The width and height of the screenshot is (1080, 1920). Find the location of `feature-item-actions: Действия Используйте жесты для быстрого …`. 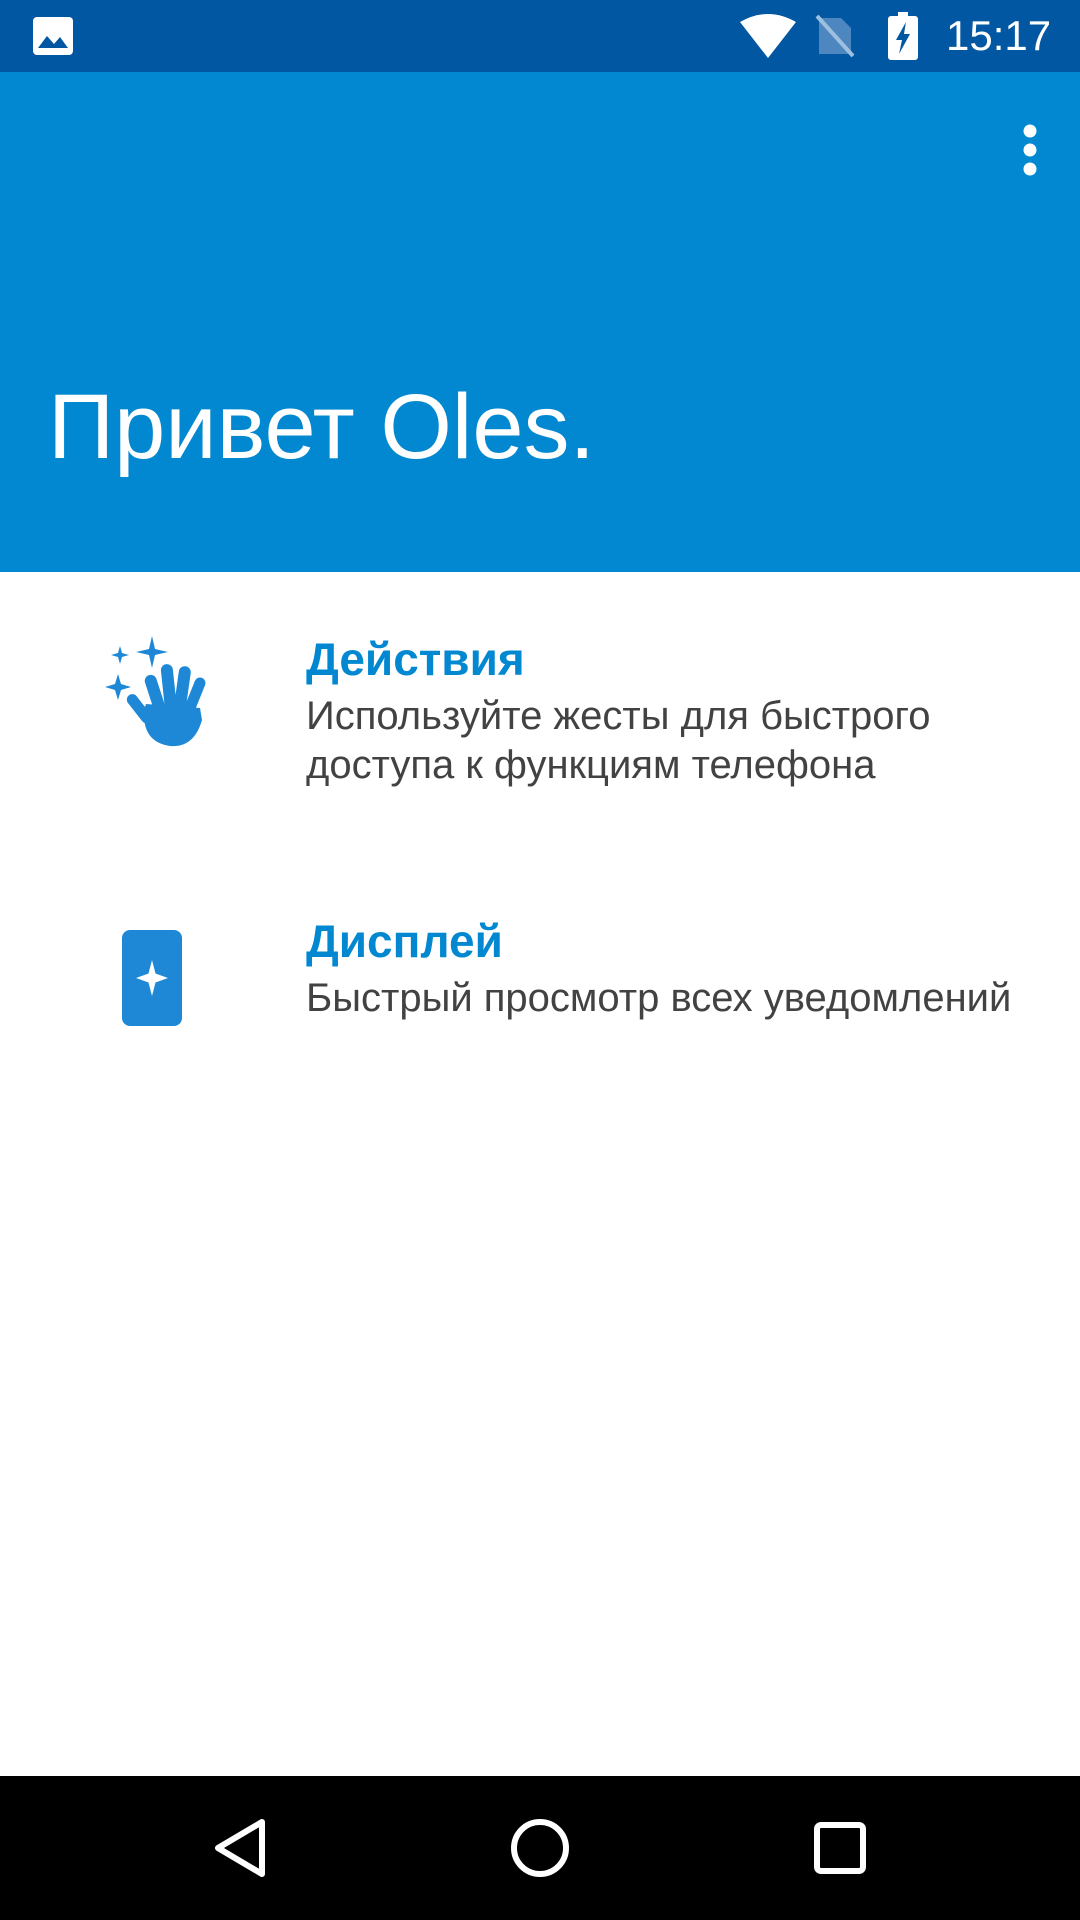

feature-item-actions: Действия Используйте жесты для быстрого … is located at coordinates (540, 713).